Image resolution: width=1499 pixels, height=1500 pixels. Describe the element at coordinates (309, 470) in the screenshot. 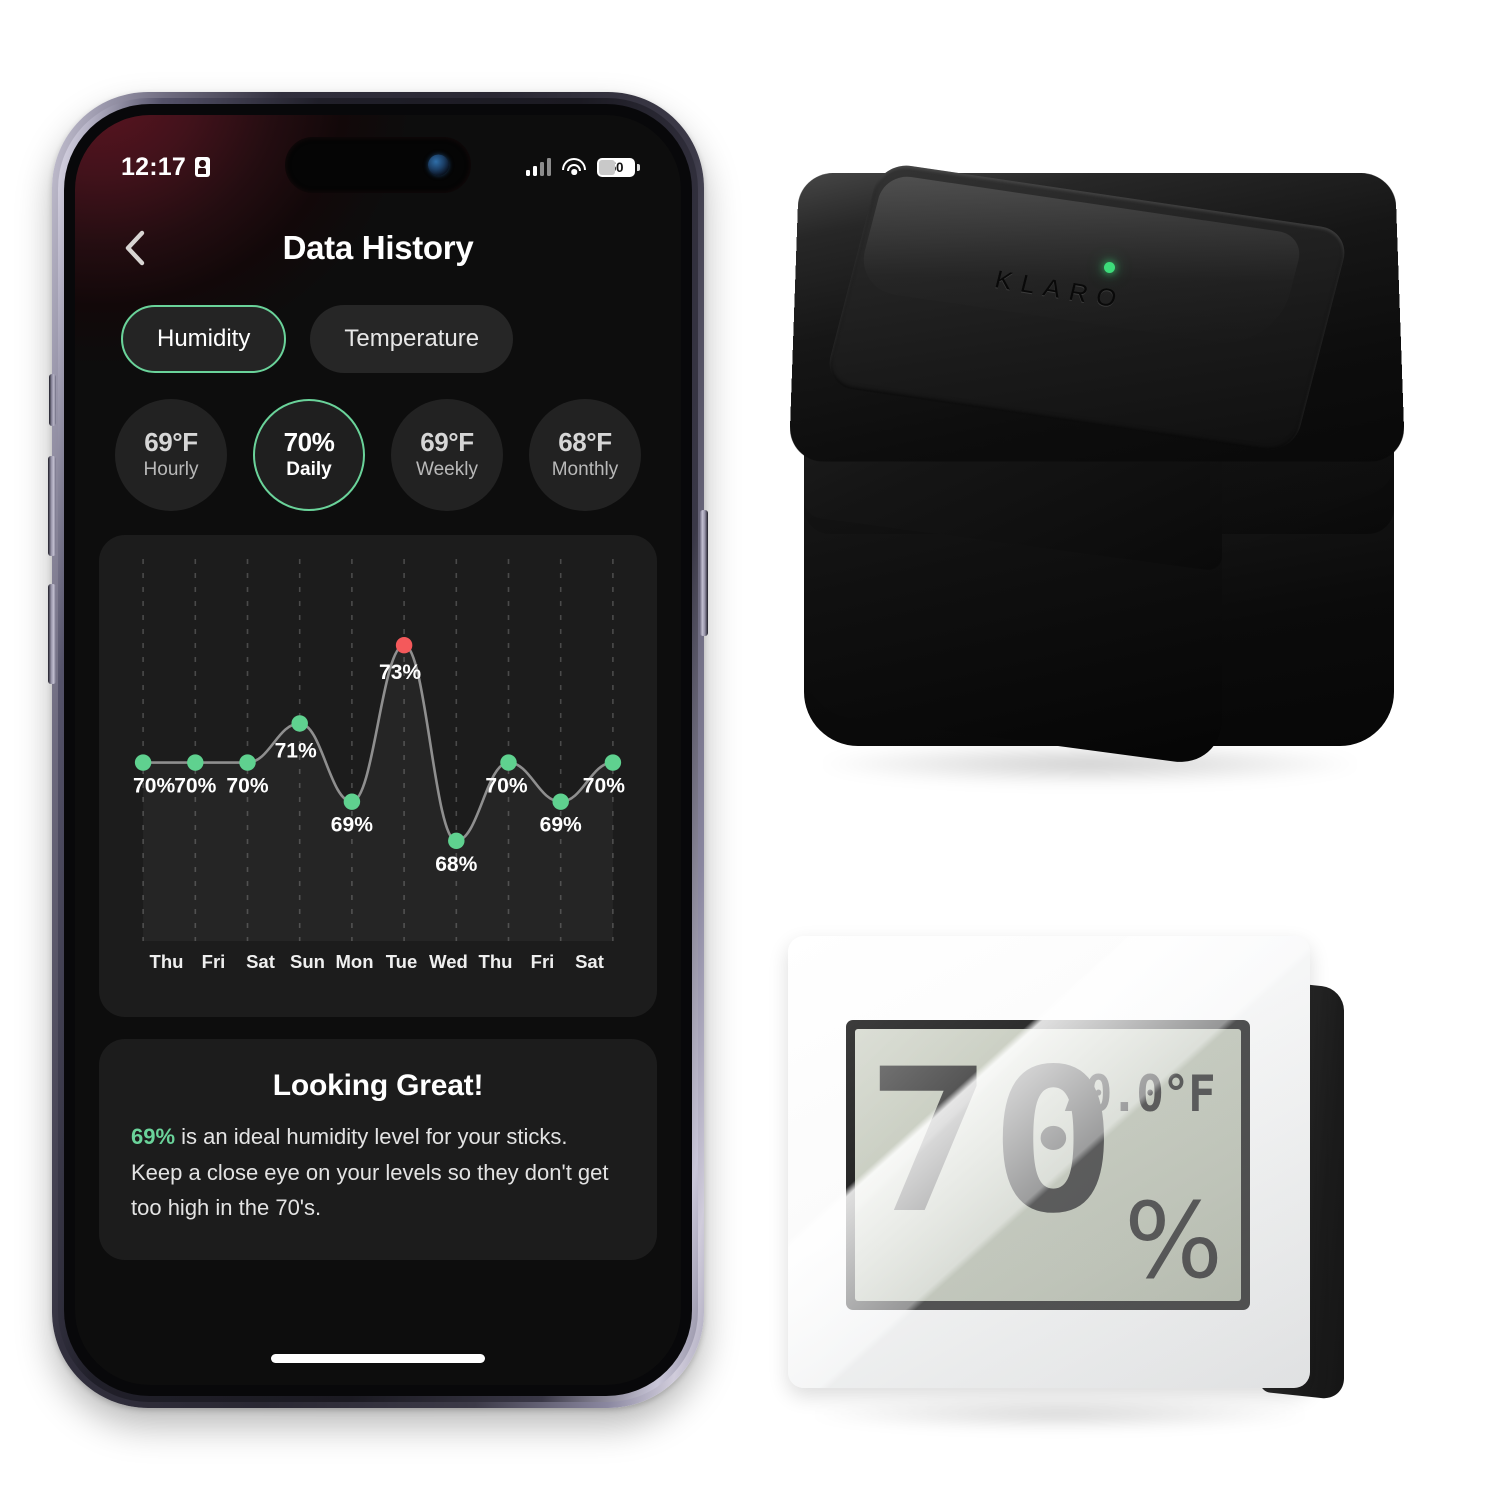

I see `metric-daily-label: Daily` at that location.